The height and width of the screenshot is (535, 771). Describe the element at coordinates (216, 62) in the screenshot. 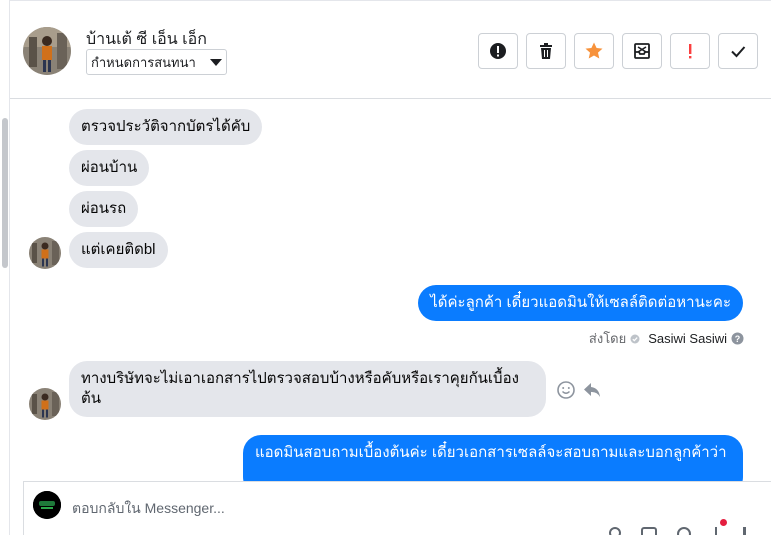

I see `caret-down-icon` at that location.